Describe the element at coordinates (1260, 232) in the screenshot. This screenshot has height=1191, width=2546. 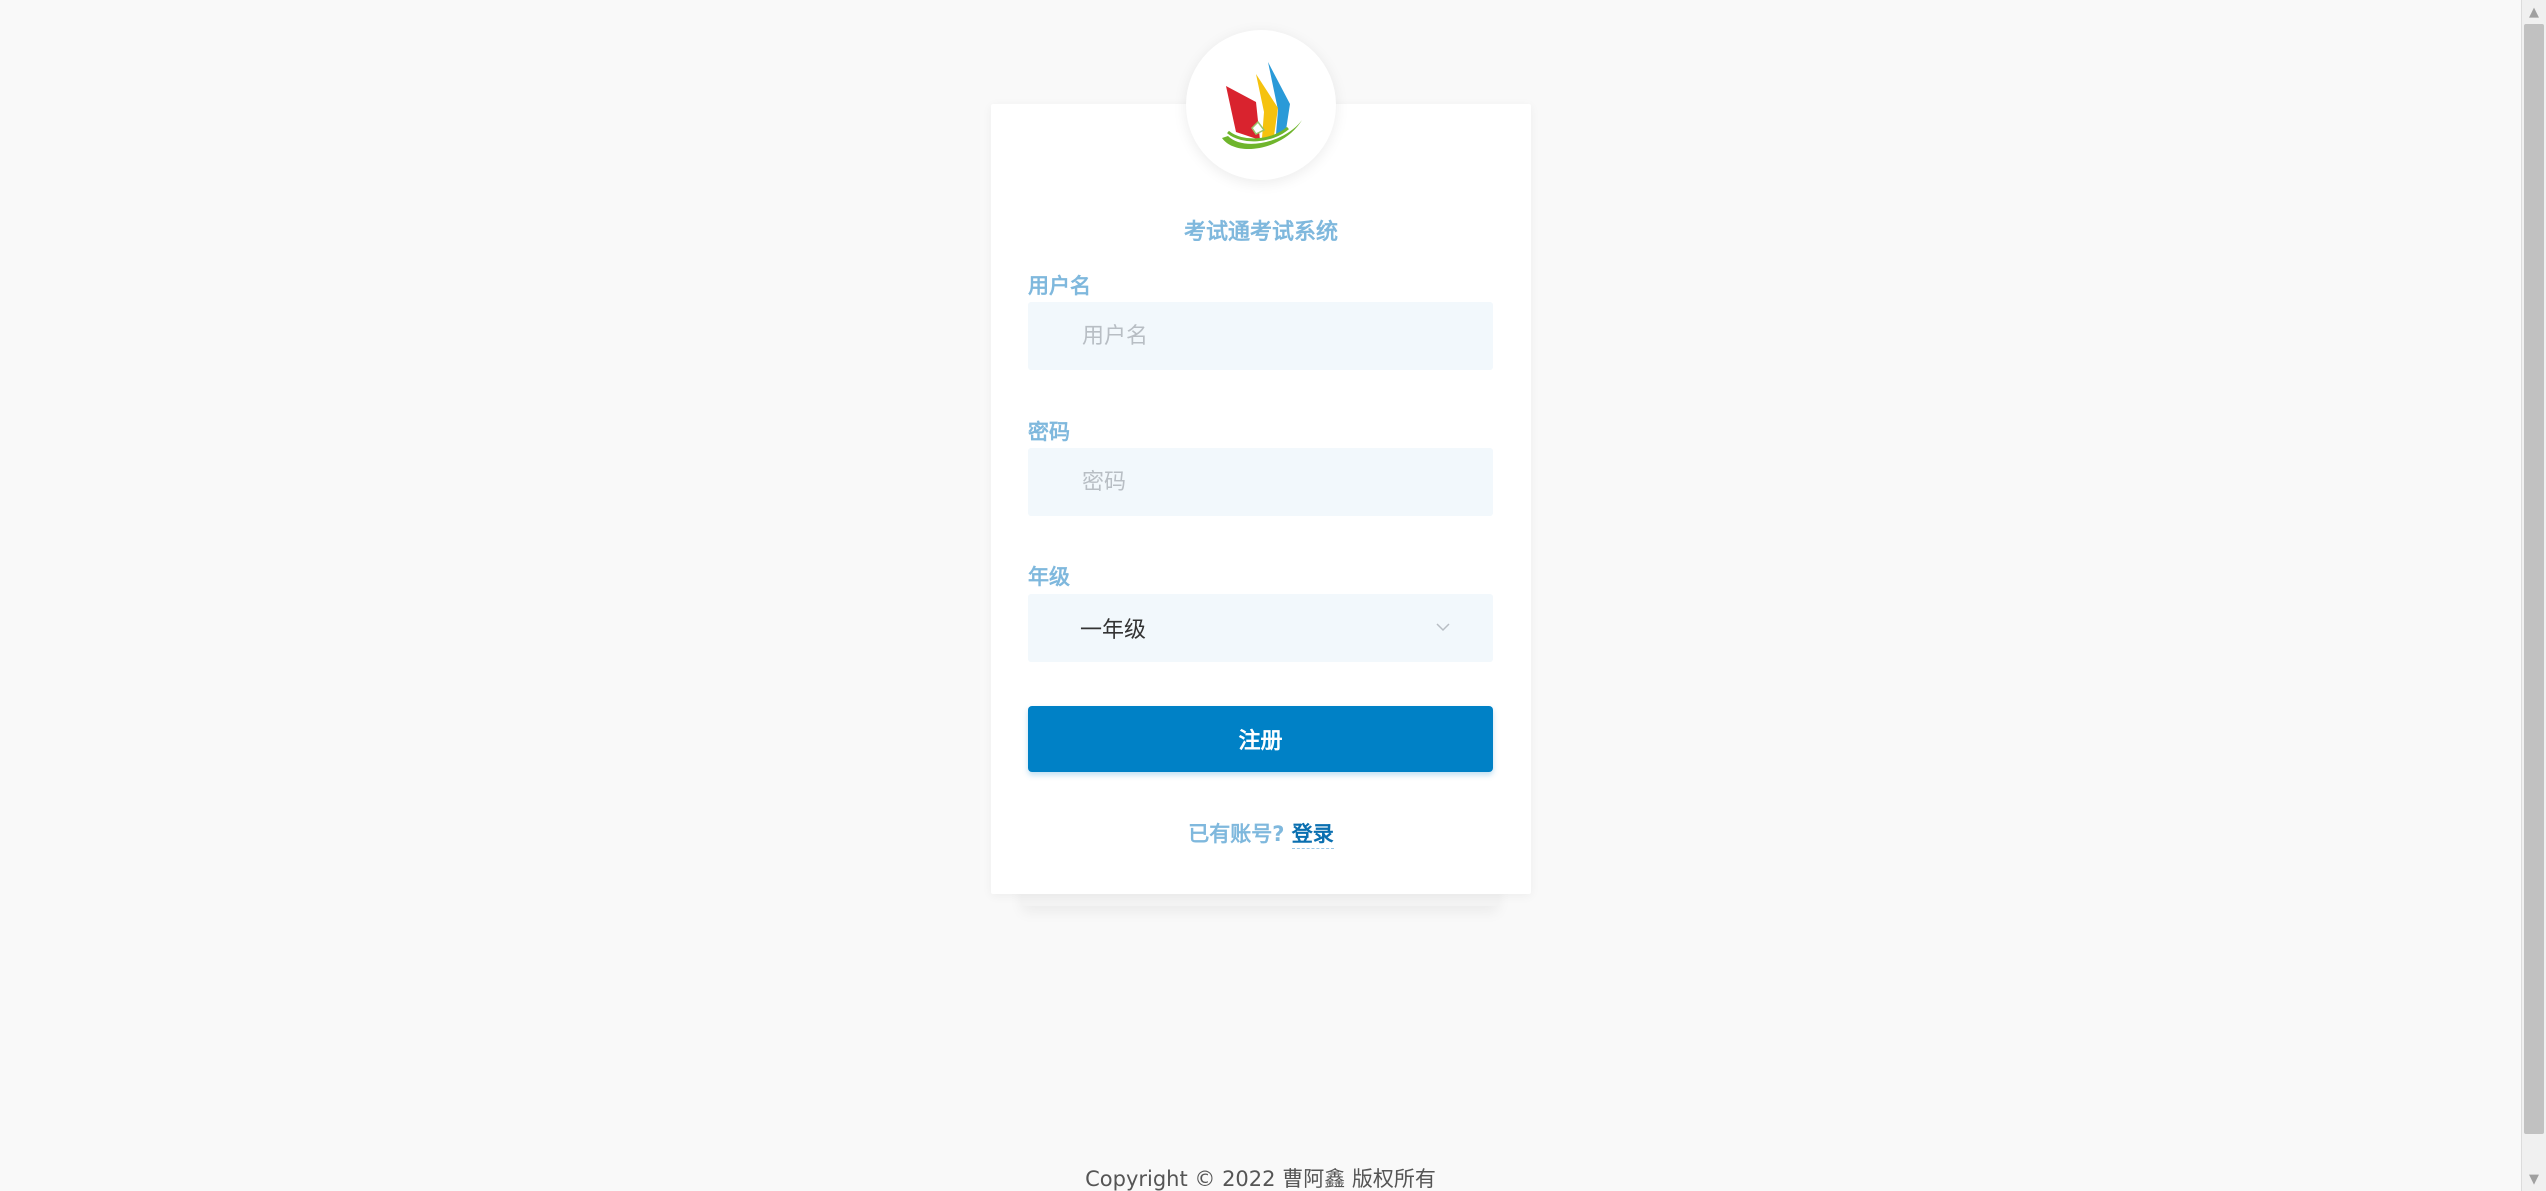
I see `app-title: 考试通考试系统` at that location.